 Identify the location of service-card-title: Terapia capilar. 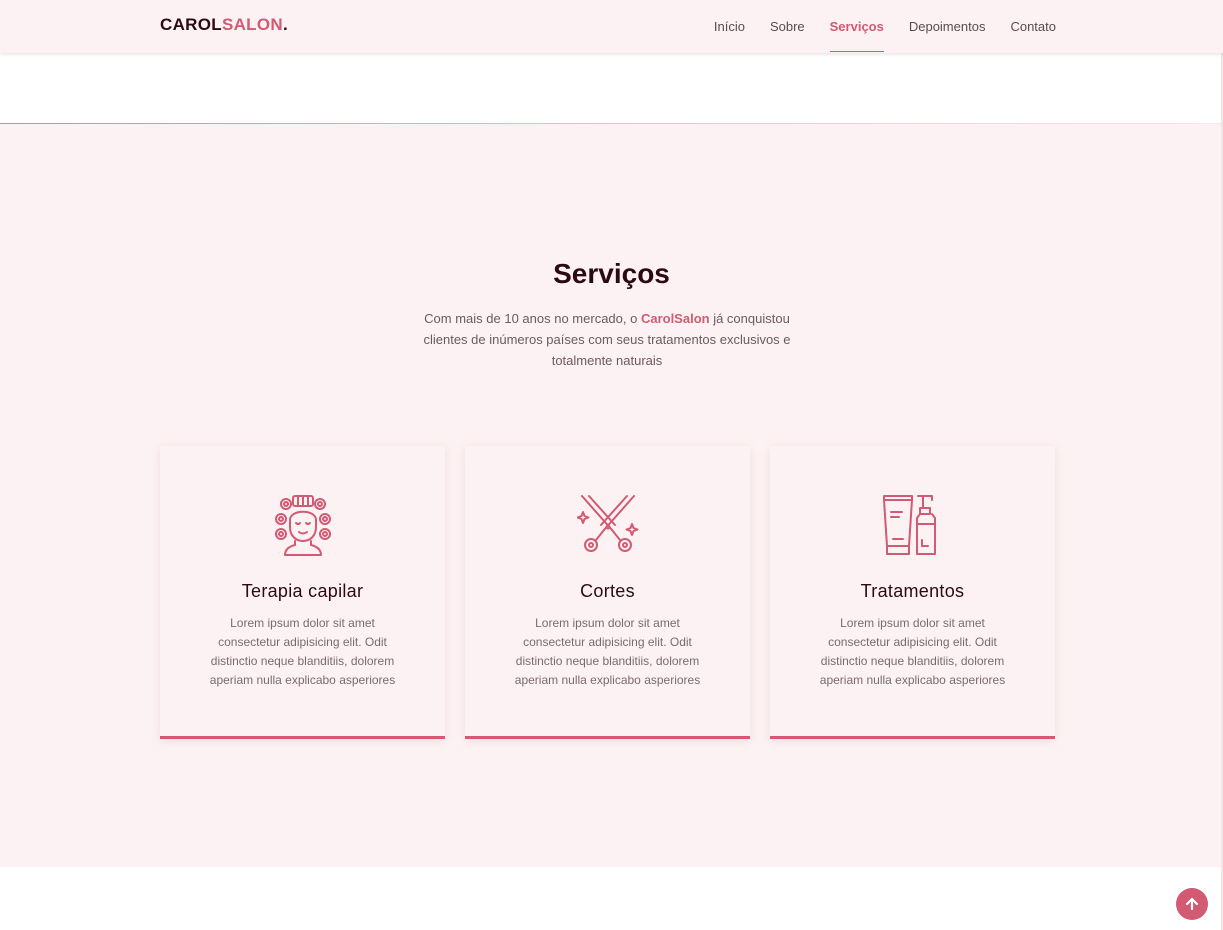
(302, 591).